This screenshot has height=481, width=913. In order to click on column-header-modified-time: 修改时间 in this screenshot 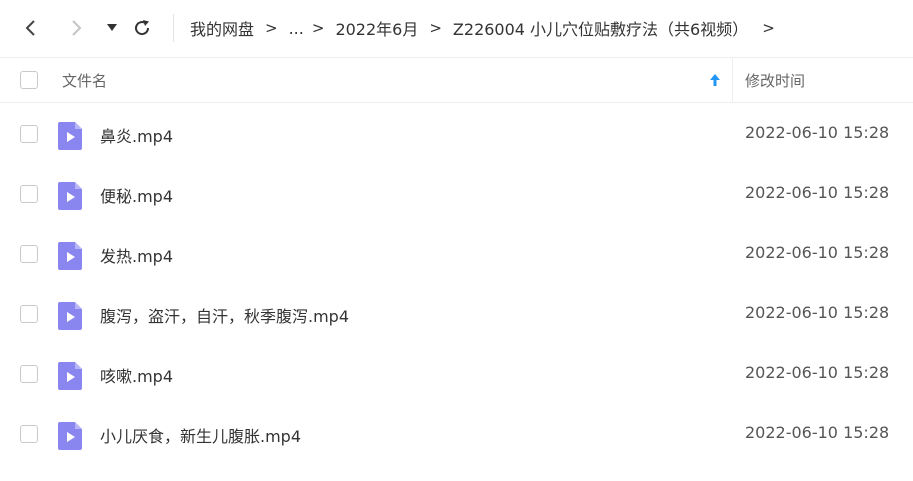, I will do `click(775, 80)`.